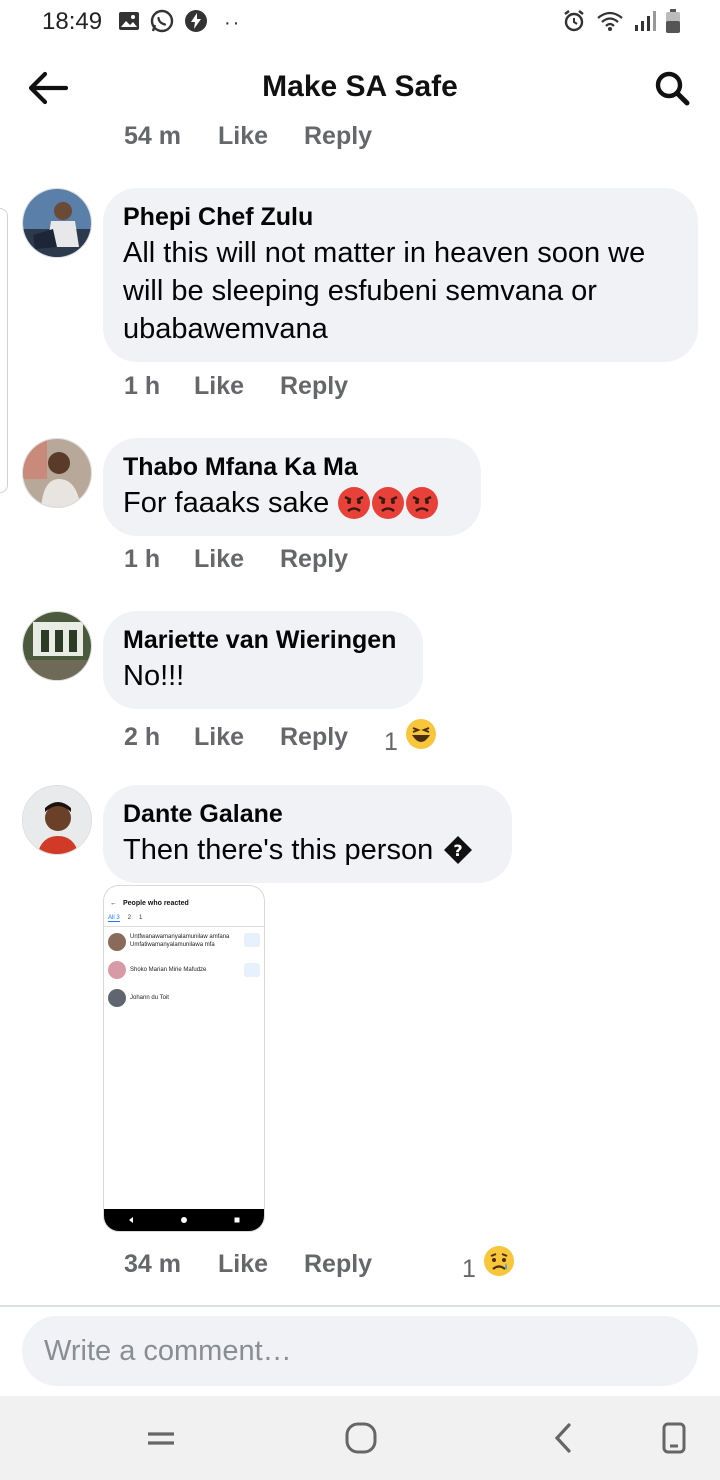 The height and width of the screenshot is (1480, 720). I want to click on comment-time: 34 m, so click(152, 1264).